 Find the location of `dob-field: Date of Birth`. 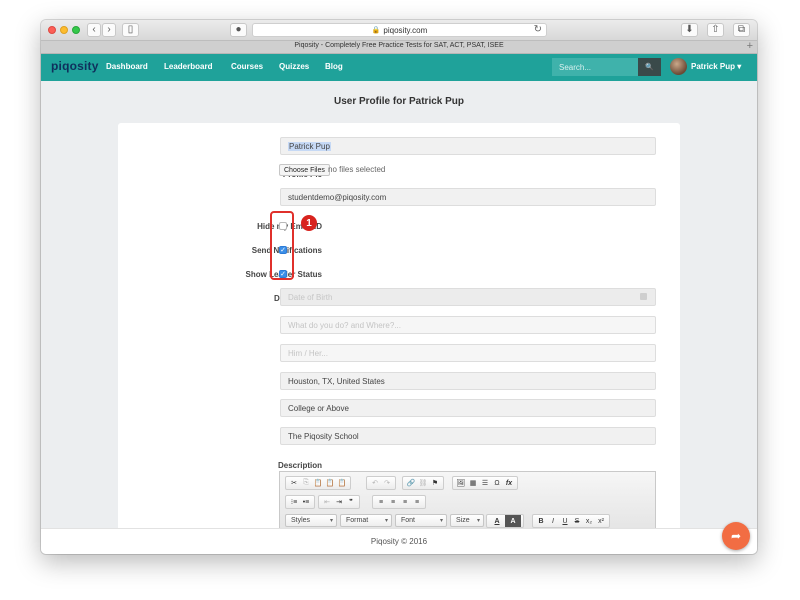

dob-field: Date of Birth is located at coordinates (468, 297).